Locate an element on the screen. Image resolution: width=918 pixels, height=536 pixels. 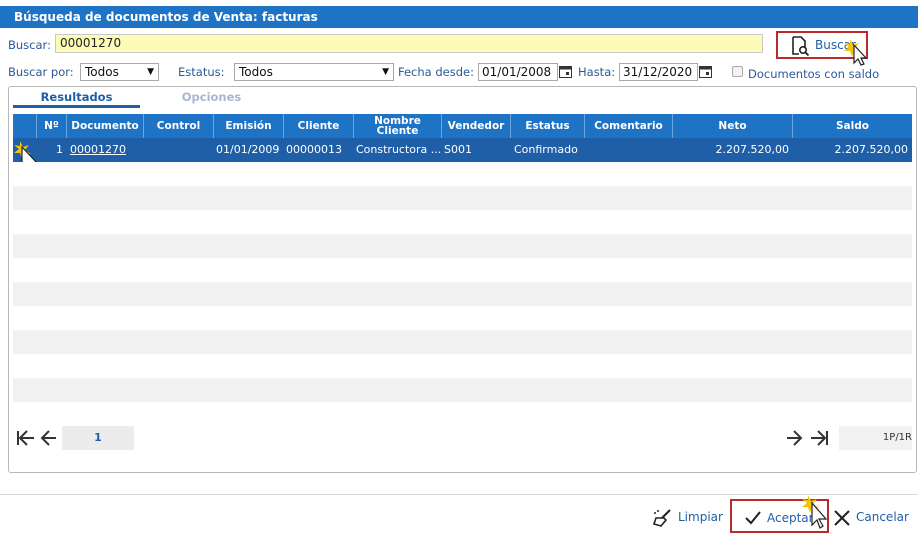
limpiar-label: Limpiar is located at coordinates (700, 517).